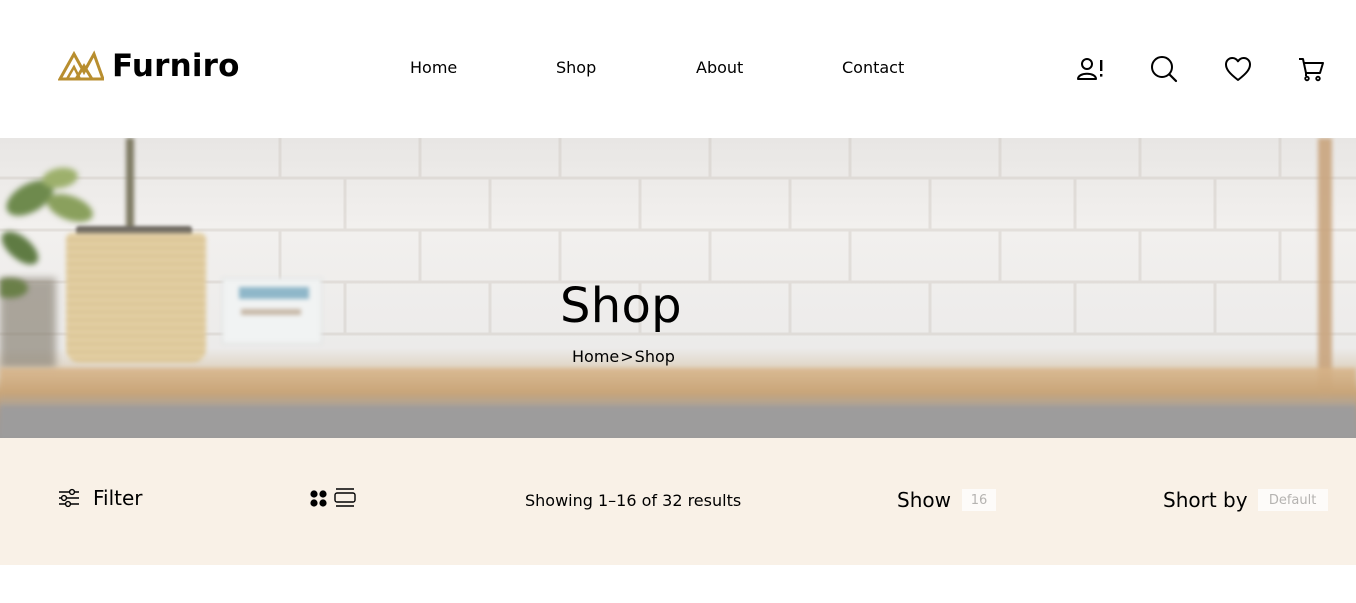  What do you see at coordinates (272, 311) in the screenshot?
I see `shelf-card-decoration` at bounding box center [272, 311].